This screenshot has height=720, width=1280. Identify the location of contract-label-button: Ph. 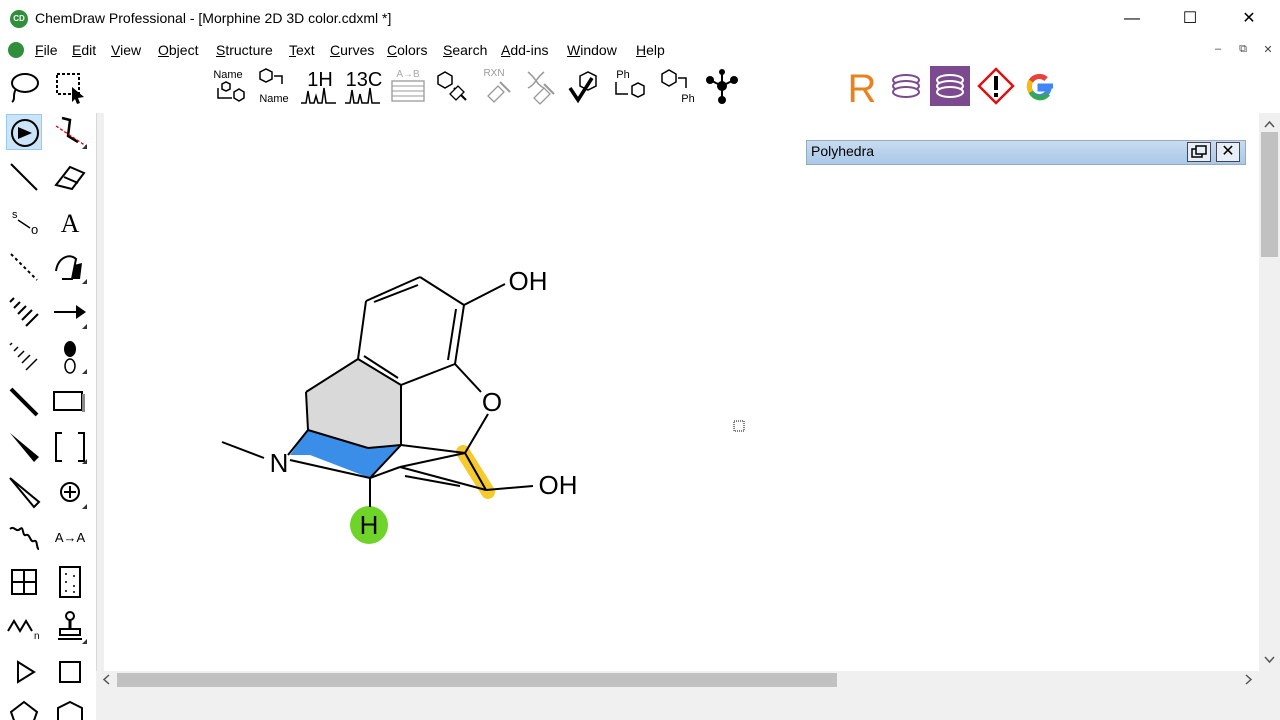
(676, 86).